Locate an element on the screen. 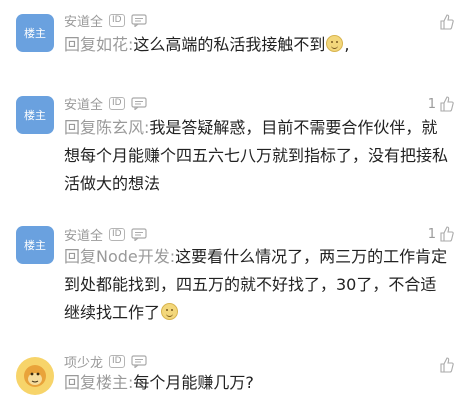 The image size is (468, 411). monkey-avatar-icon is located at coordinates (35, 376).